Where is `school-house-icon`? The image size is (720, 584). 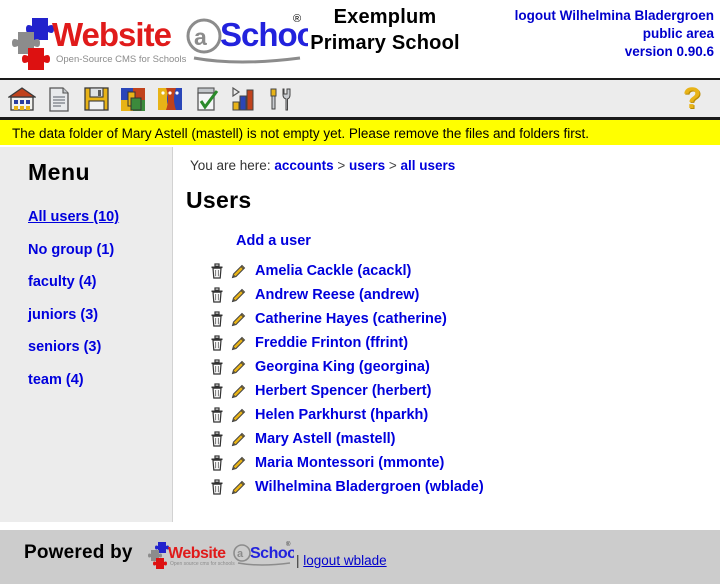 school-house-icon is located at coordinates (22, 99).